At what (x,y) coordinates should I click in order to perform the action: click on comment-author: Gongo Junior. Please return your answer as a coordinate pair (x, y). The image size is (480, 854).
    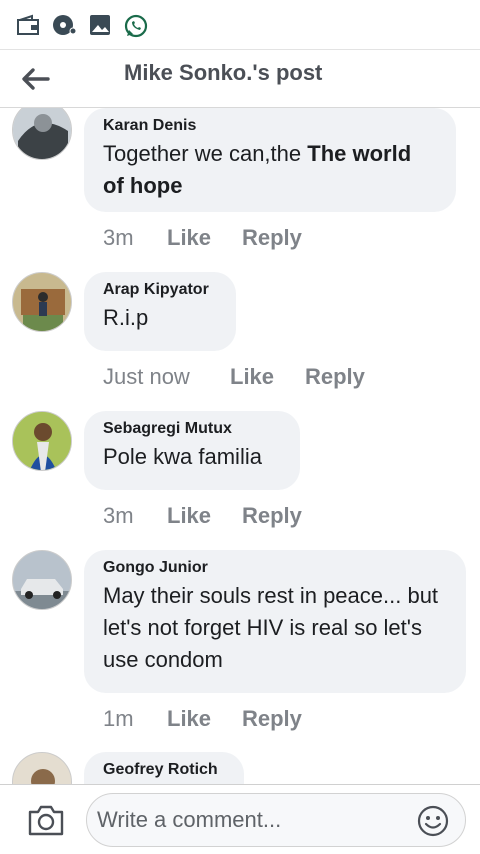
    Looking at the image, I should click on (274, 568).